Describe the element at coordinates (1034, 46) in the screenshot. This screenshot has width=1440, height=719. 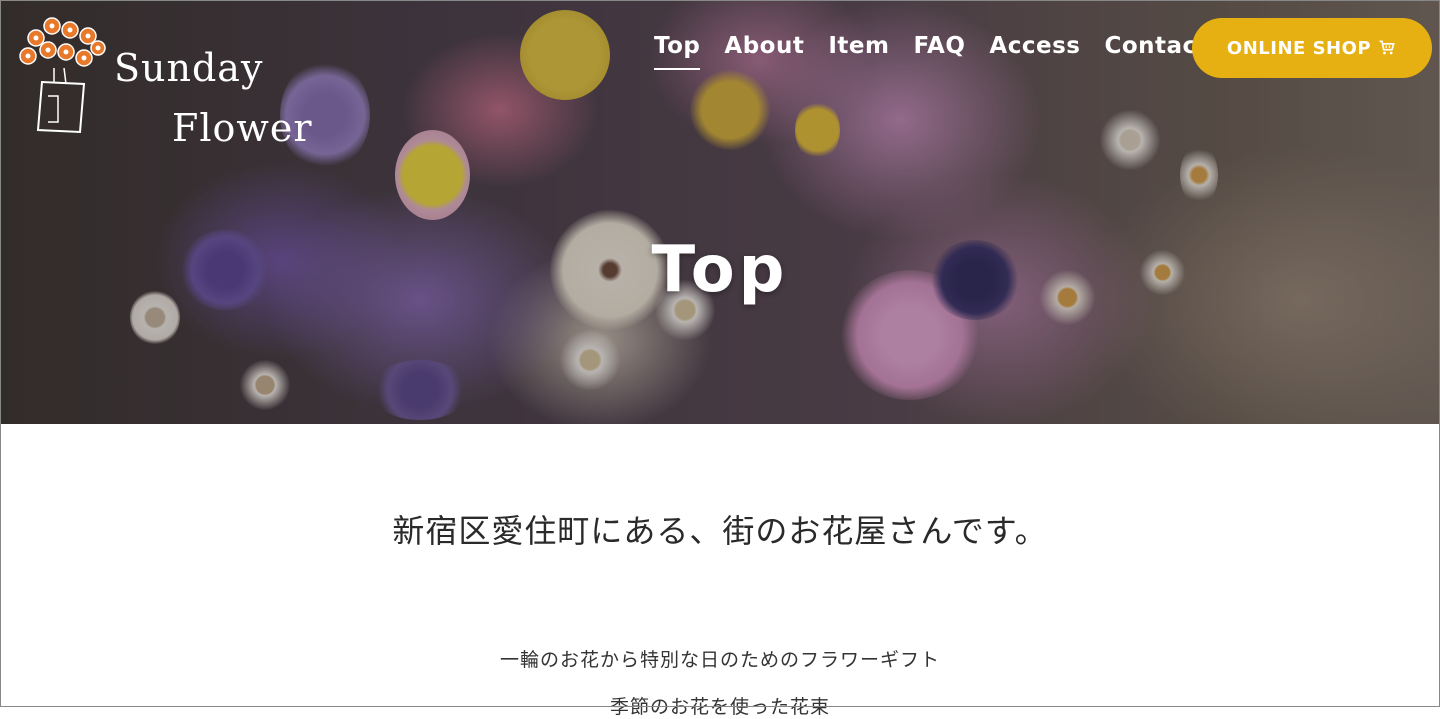
I see `nav-item-access: Access` at that location.